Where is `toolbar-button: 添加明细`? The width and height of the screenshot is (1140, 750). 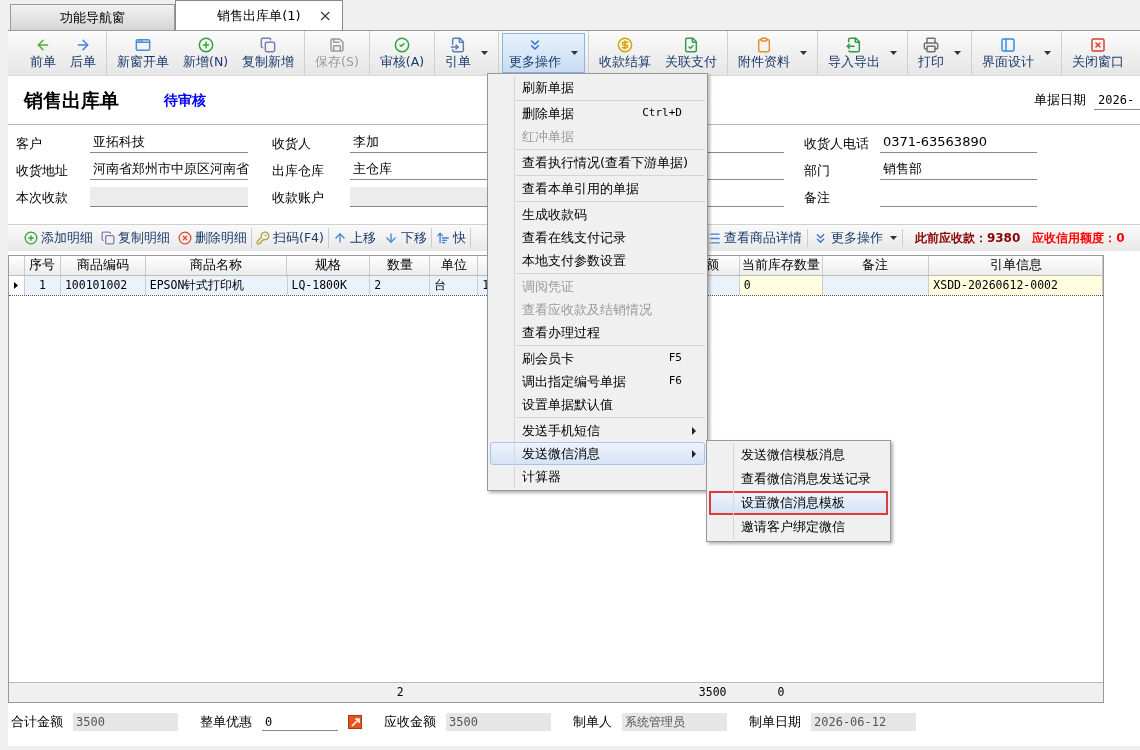
toolbar-button: 添加明细 is located at coordinates (58, 238).